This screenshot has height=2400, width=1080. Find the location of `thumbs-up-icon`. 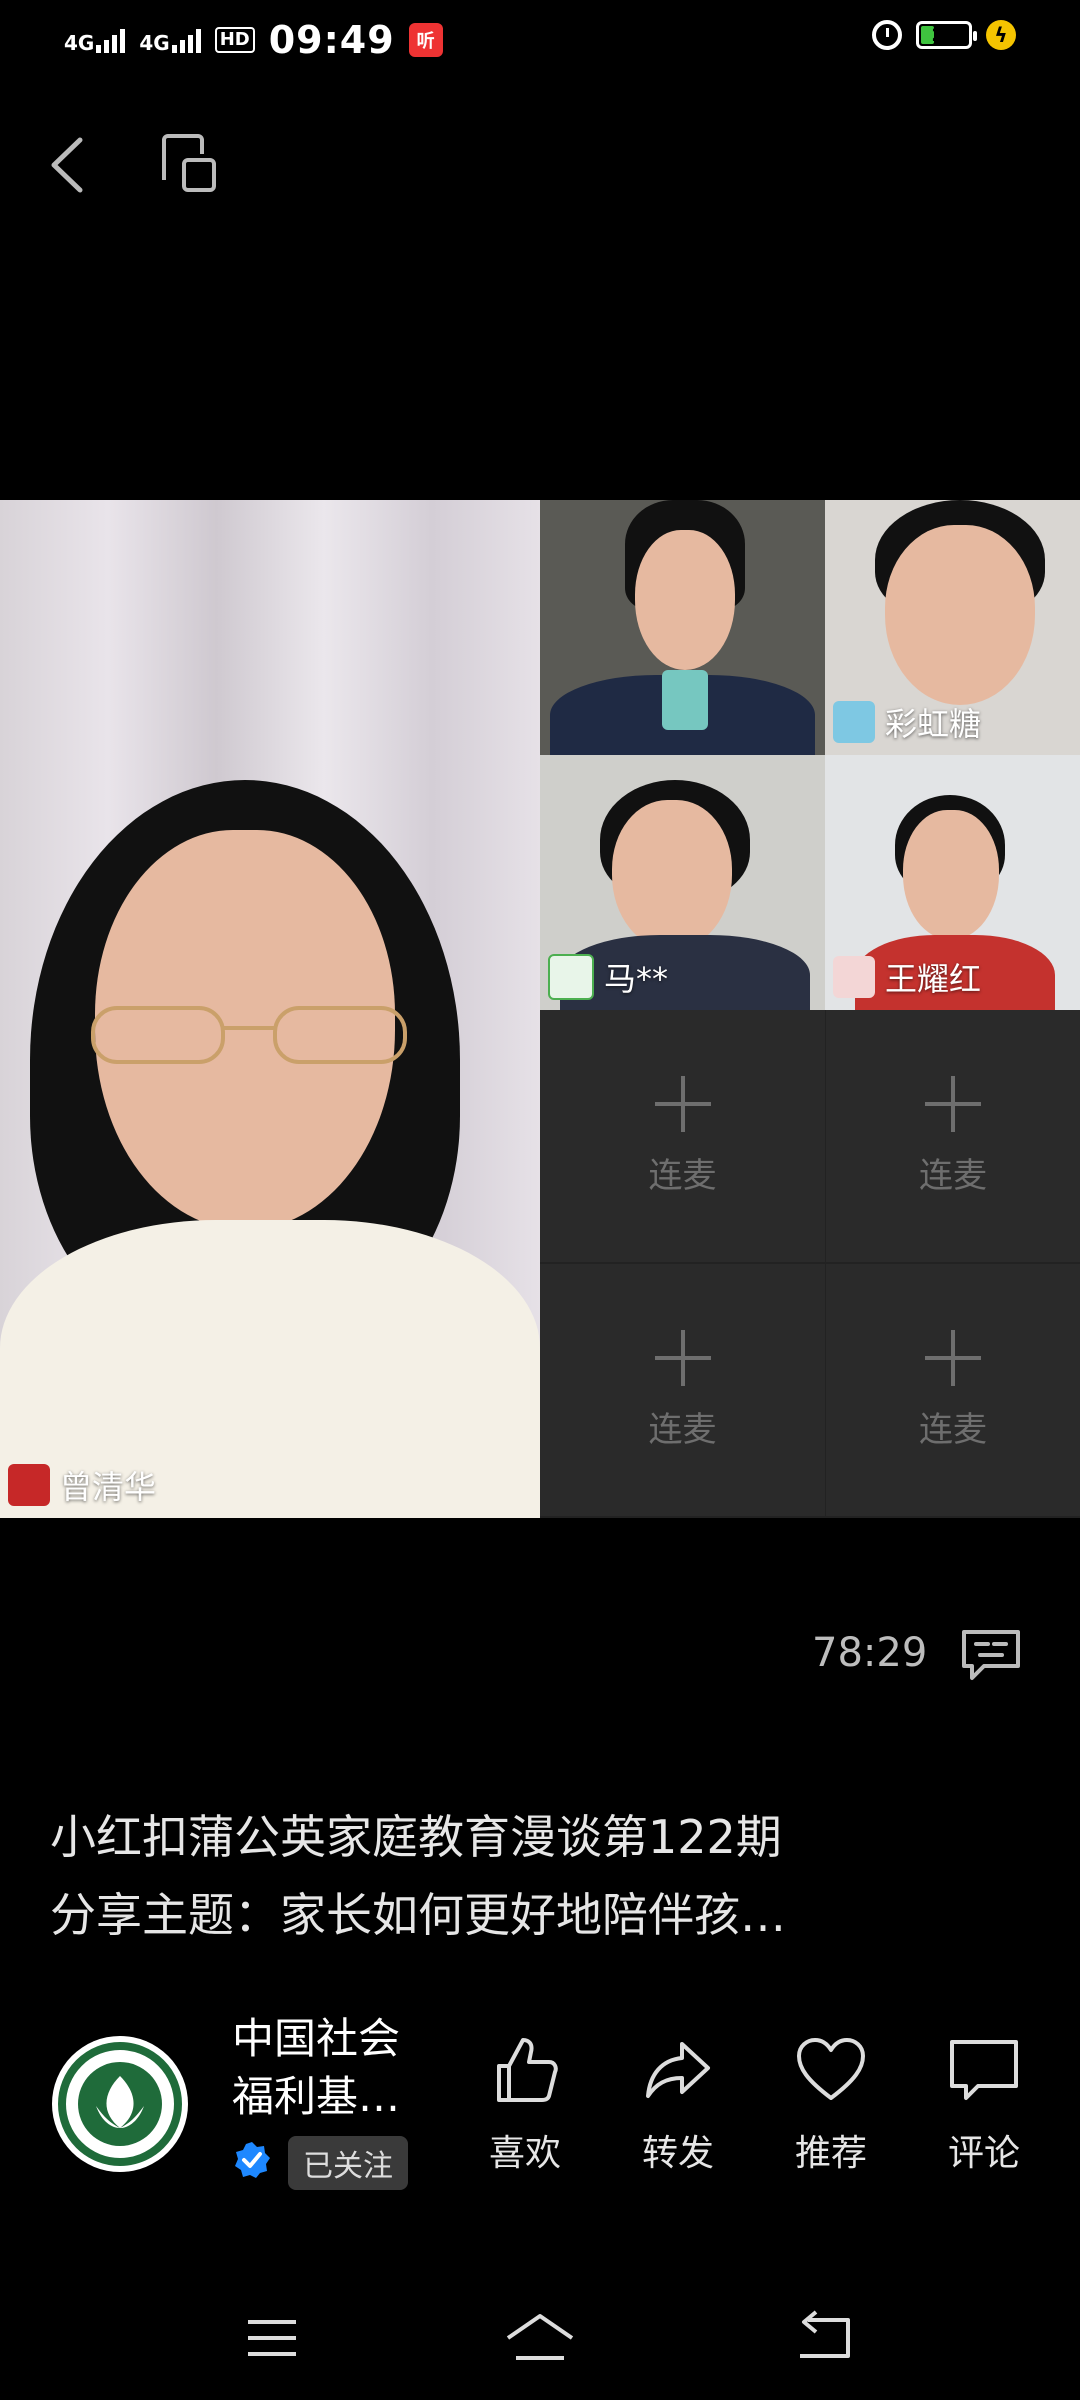

thumbs-up-icon is located at coordinates (527, 2070).